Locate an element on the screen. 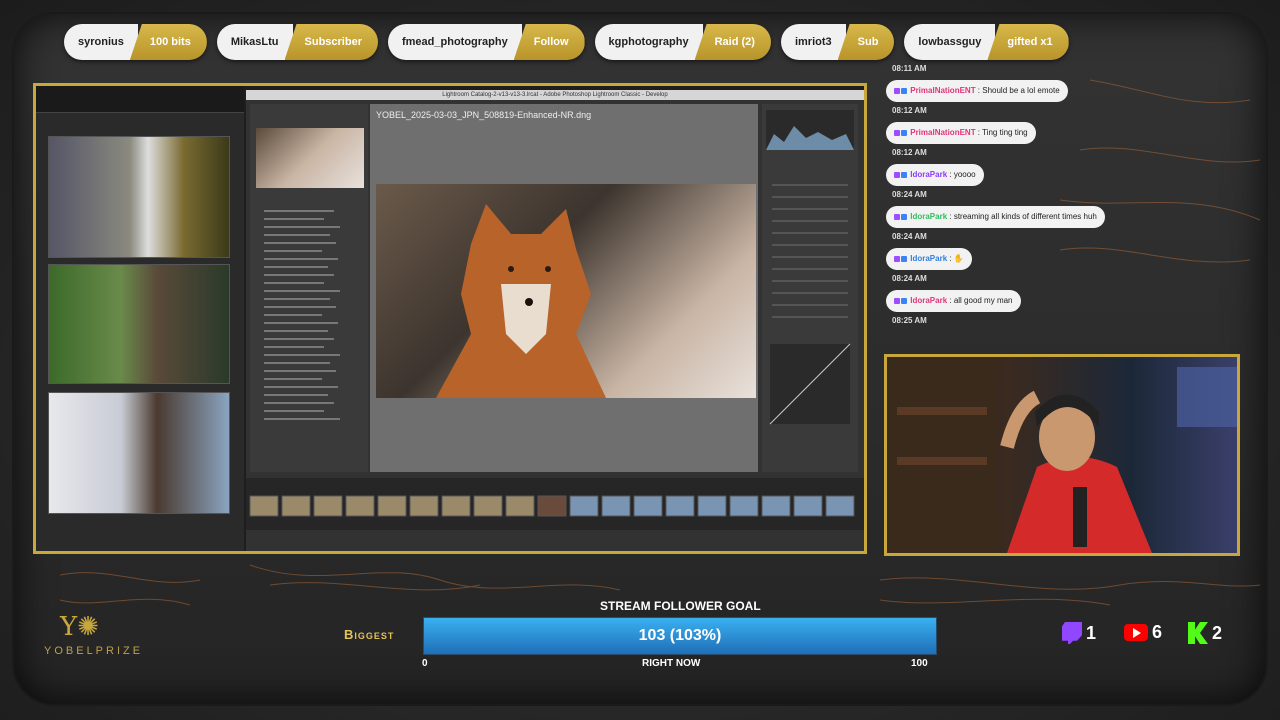 The height and width of the screenshot is (720, 1280). browser-window is located at coordinates (140, 318).